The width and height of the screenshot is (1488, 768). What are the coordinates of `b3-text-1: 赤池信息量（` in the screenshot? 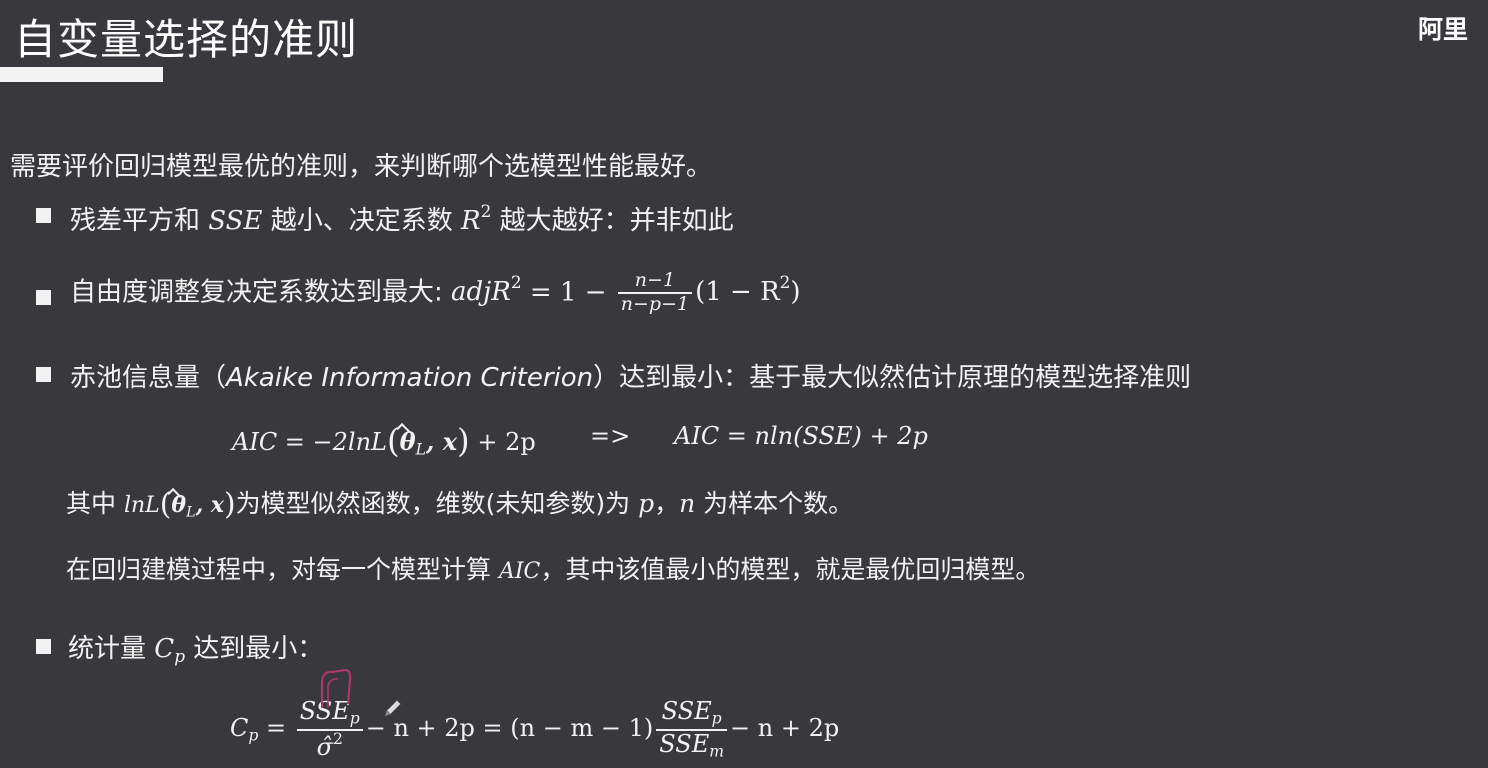 It's located at (148, 378).